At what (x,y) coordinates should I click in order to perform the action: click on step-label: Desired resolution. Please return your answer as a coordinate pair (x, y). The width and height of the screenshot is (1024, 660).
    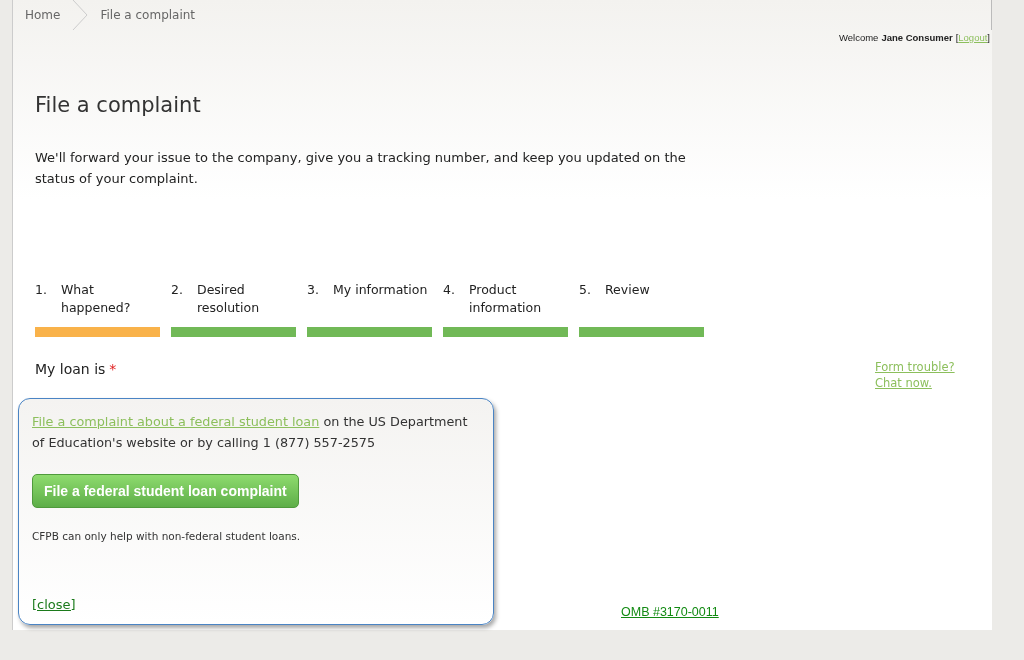
    Looking at the image, I should click on (246, 304).